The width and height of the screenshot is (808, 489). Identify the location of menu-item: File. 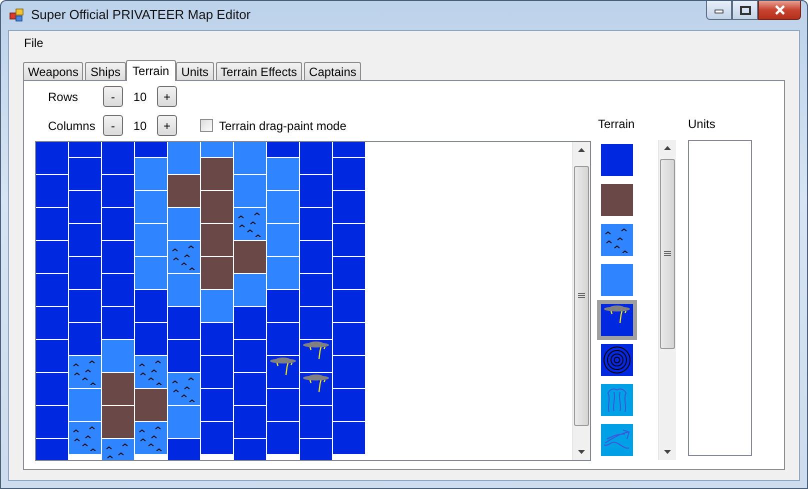
(33, 43).